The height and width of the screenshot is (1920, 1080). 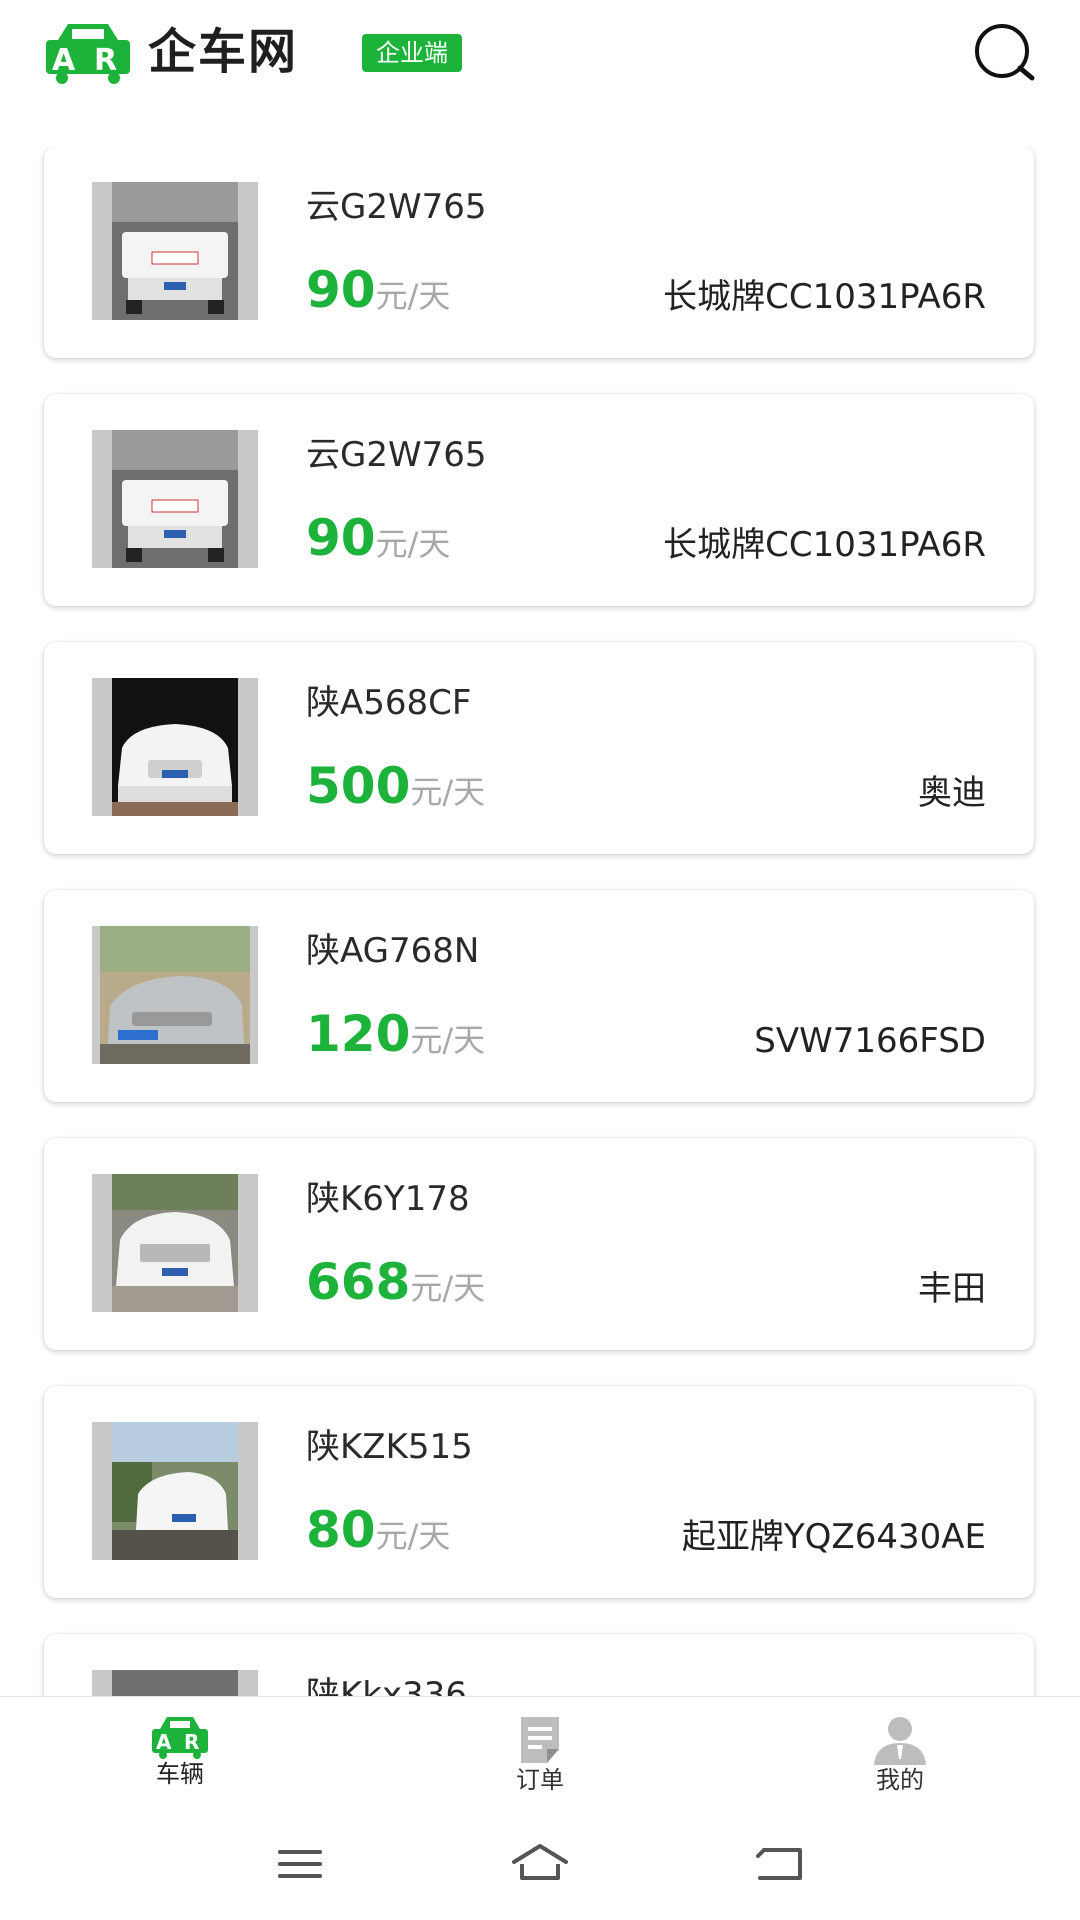 I want to click on plate-number: 陕Kkx336, so click(x=387, y=1685).